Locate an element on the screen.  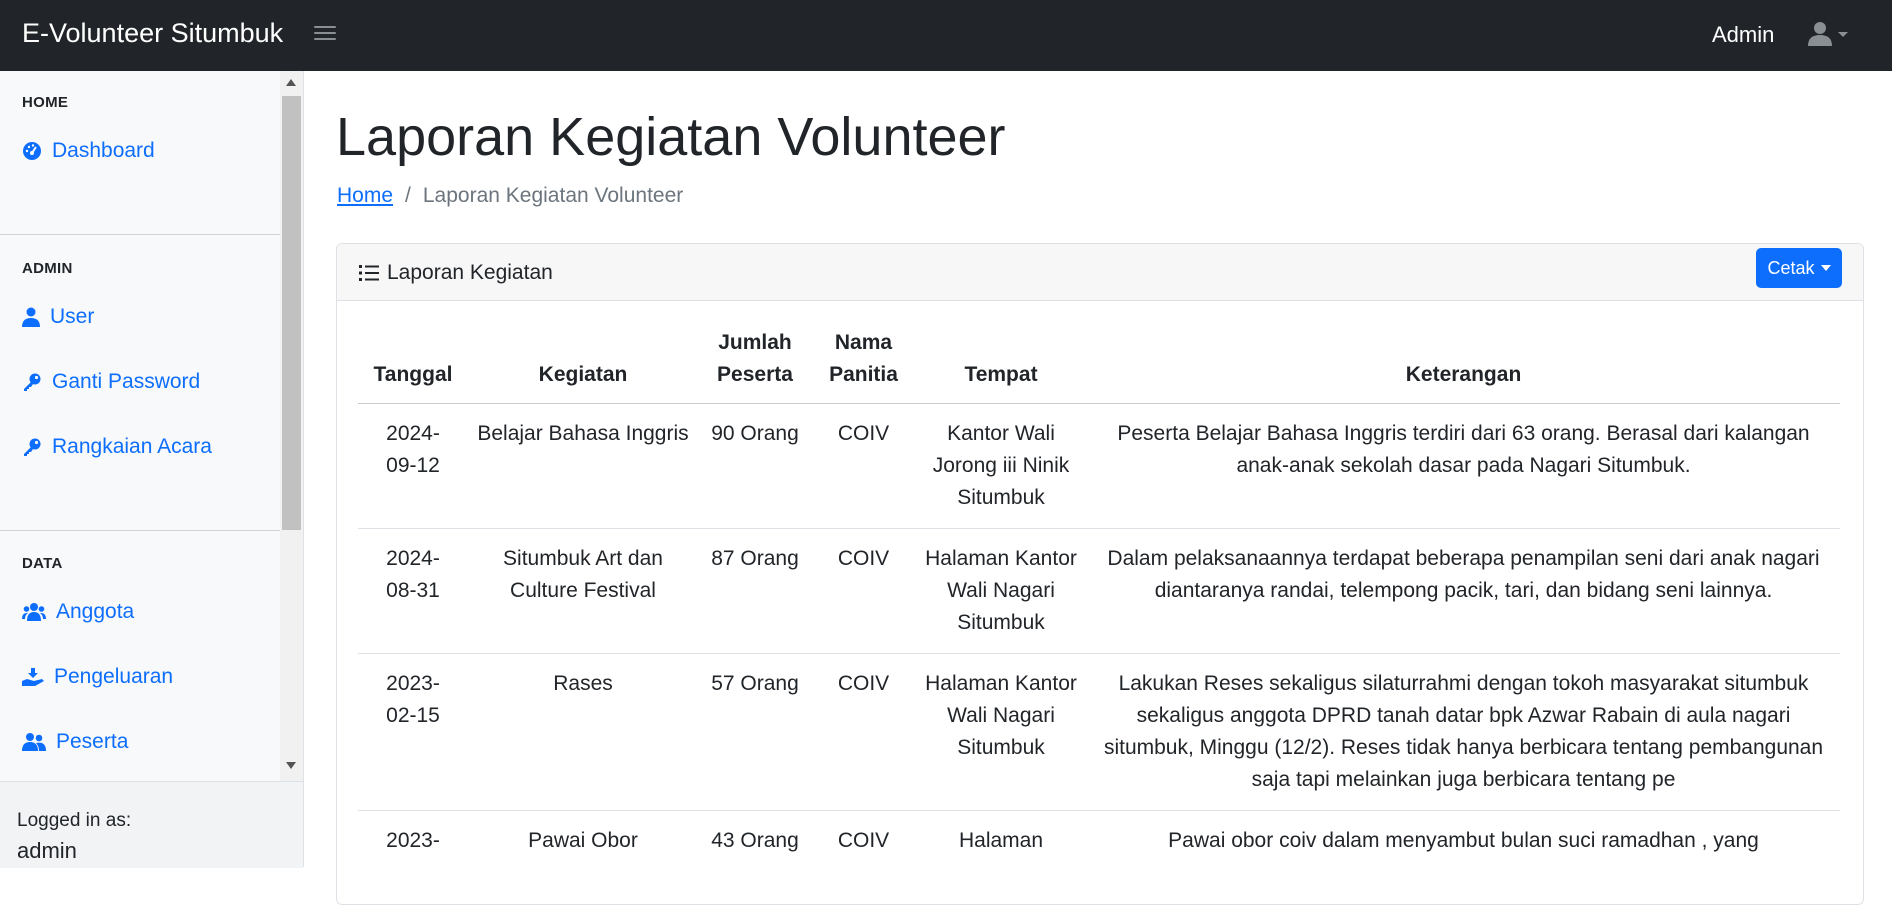
header-text: Nama is located at coordinates (863, 342).